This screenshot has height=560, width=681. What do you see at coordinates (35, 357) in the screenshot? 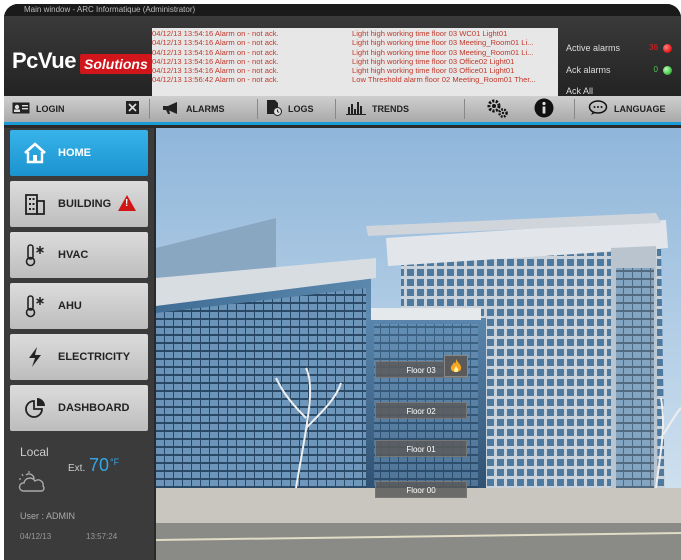
I see `lightning-icon` at bounding box center [35, 357].